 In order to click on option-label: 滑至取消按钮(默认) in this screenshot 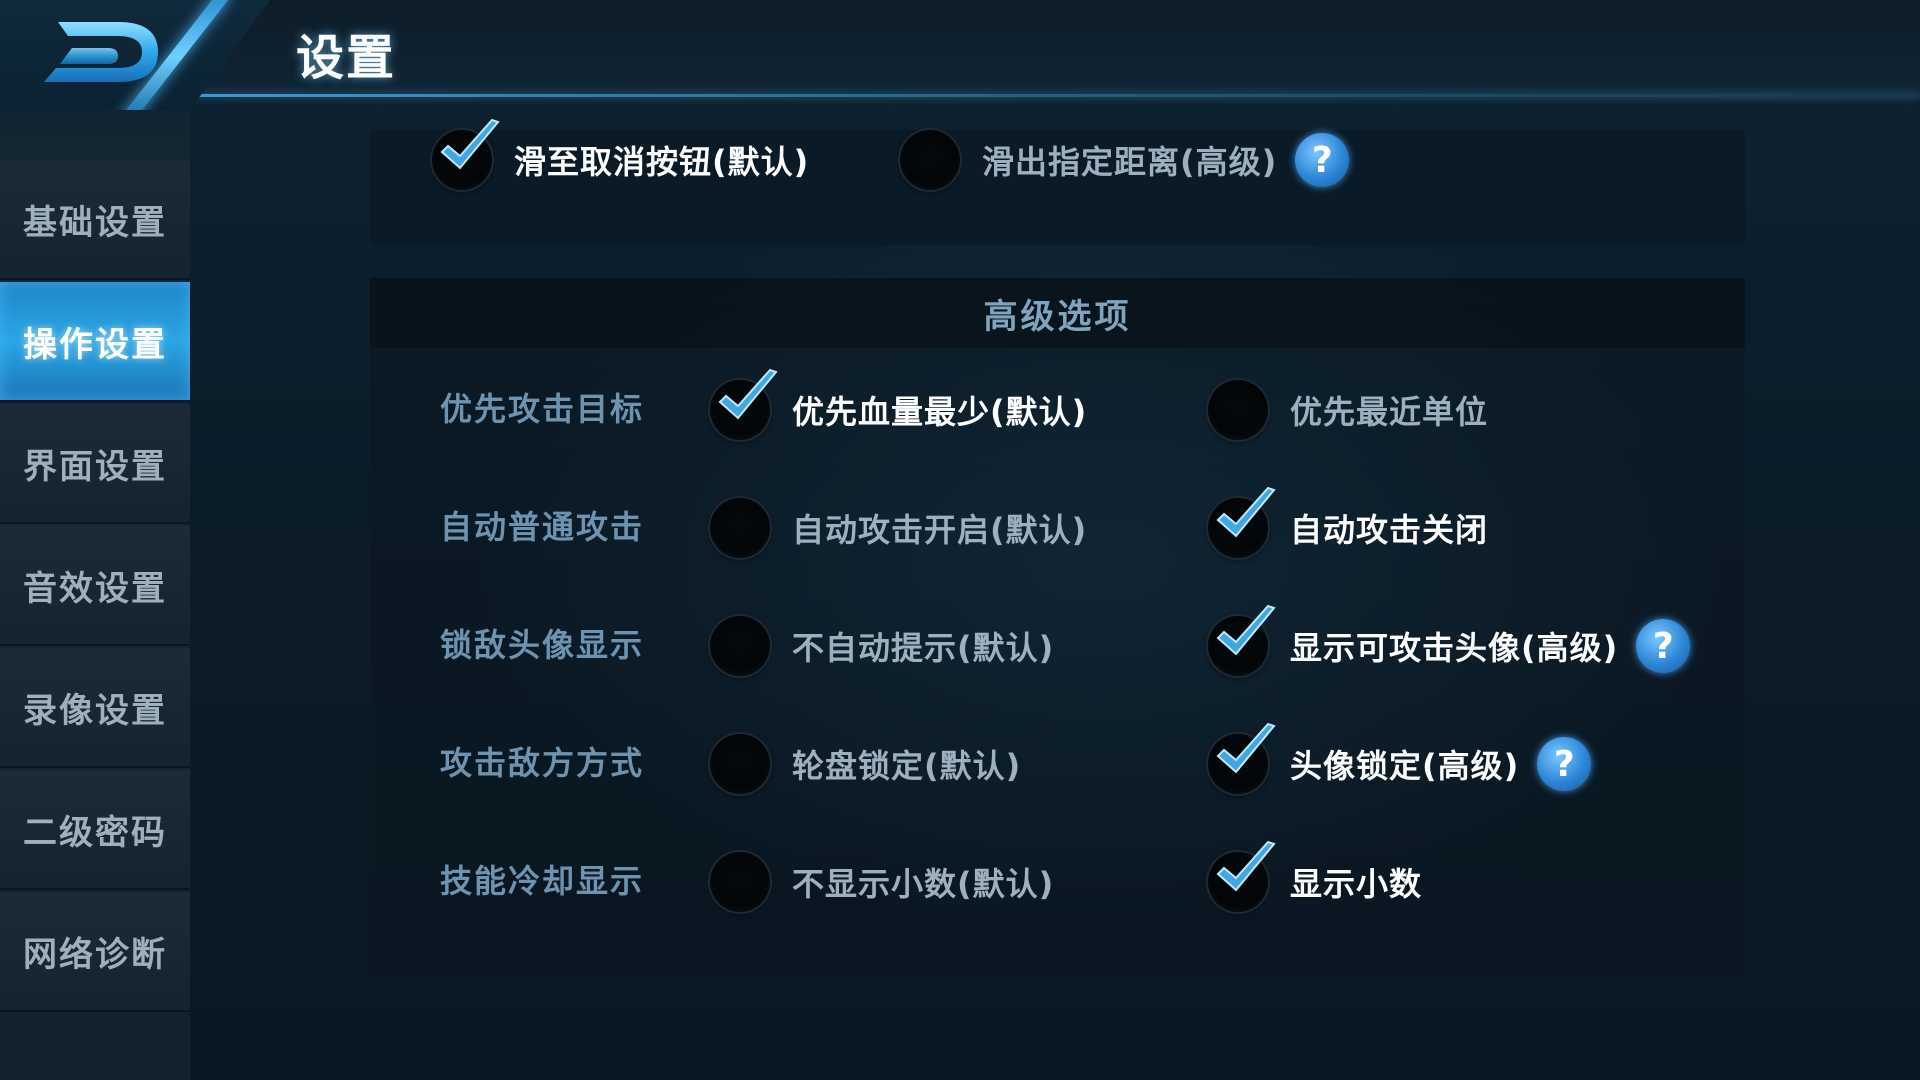, I will do `click(662, 162)`.